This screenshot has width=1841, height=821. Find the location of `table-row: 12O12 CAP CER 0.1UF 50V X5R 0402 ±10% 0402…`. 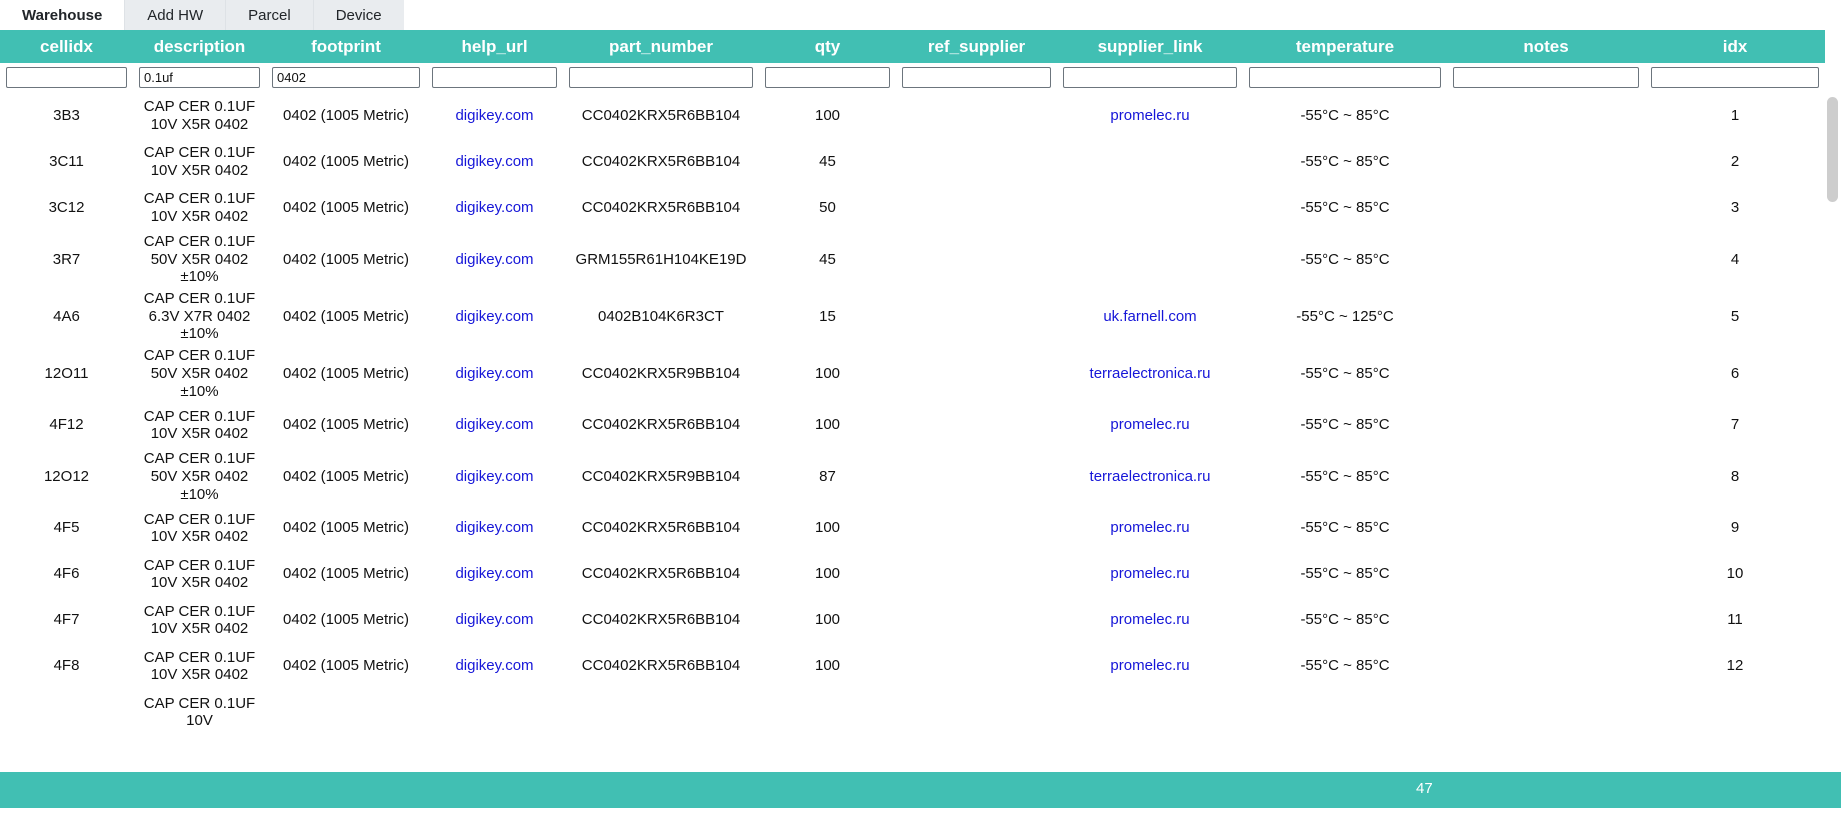

table-row: 12O12 CAP CER 0.1UF 50V X5R 0402 ±10% 0402… is located at coordinates (912, 477).